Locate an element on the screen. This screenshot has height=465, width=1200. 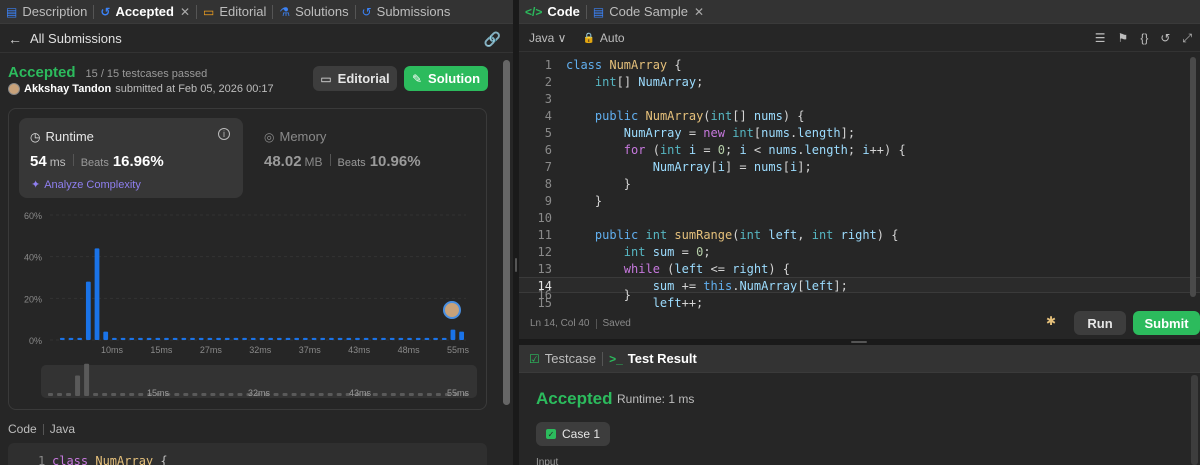
submit-button: Submit is located at coordinates (1166, 323).